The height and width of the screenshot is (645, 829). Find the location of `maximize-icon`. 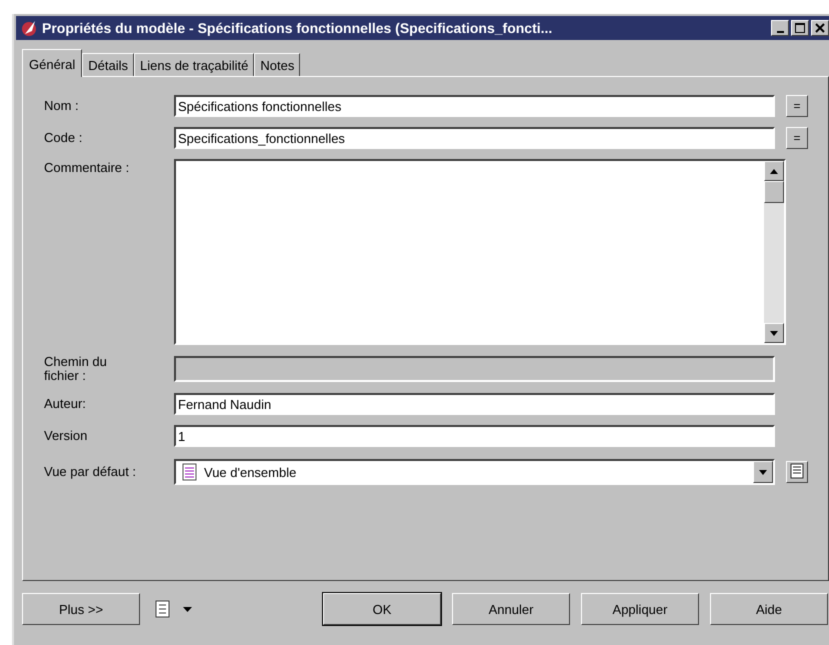

maximize-icon is located at coordinates (800, 28).